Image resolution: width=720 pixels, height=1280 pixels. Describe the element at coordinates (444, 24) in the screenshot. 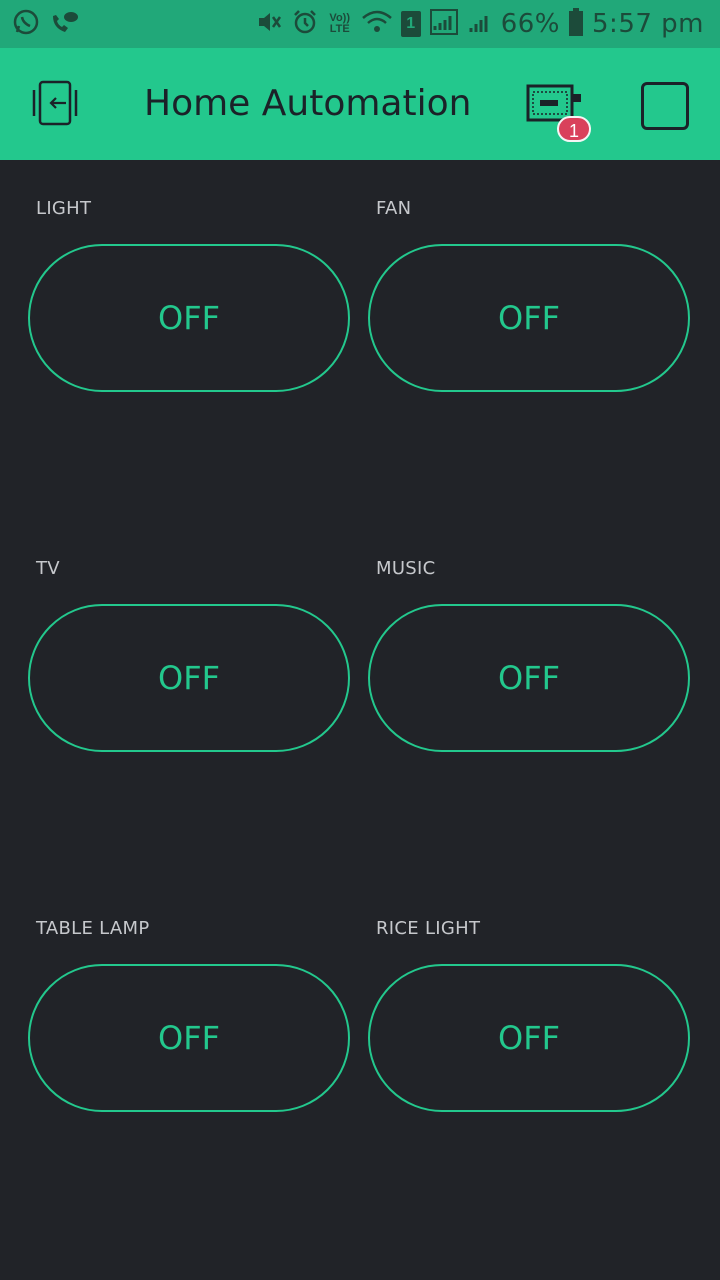

I see `signal-icon` at that location.